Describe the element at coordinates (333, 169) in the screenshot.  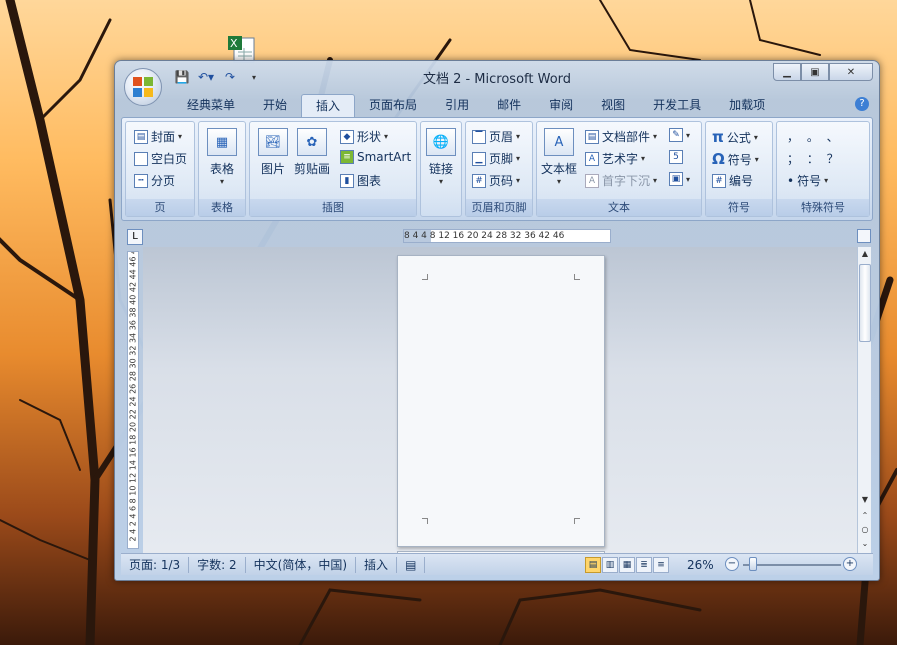
I see `group-illustrations: 🏞 图片 ✿ 剪贴画 ◆ 形状 ▾ ≡ SmartArt ▮ 图表 插图` at that location.